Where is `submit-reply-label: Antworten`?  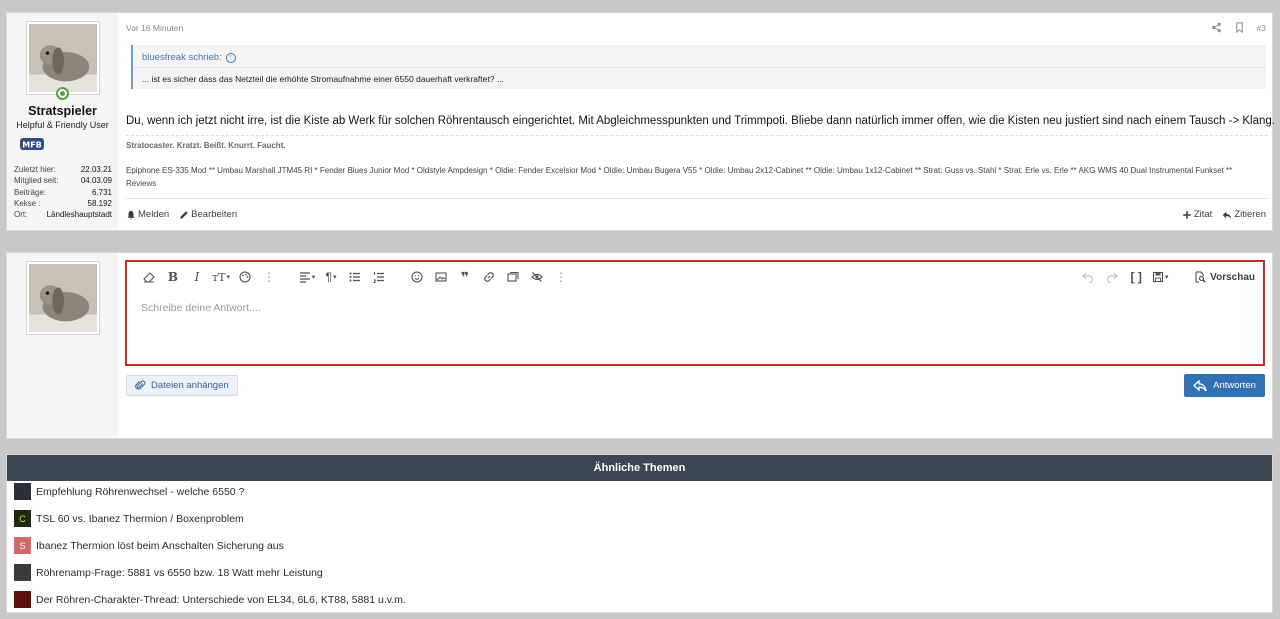 submit-reply-label: Antworten is located at coordinates (1234, 385).